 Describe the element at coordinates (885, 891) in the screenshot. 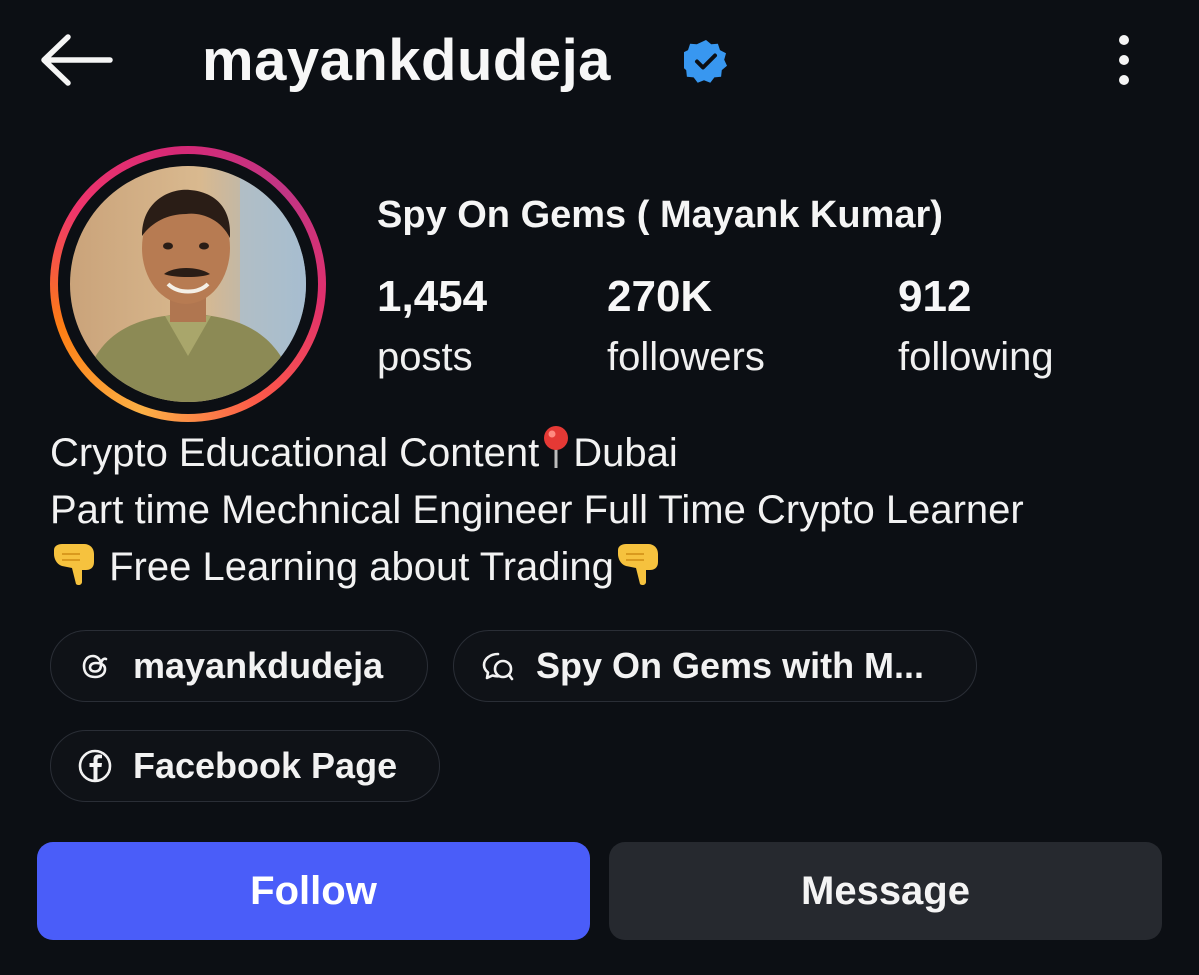

I see `message-button: Message` at that location.